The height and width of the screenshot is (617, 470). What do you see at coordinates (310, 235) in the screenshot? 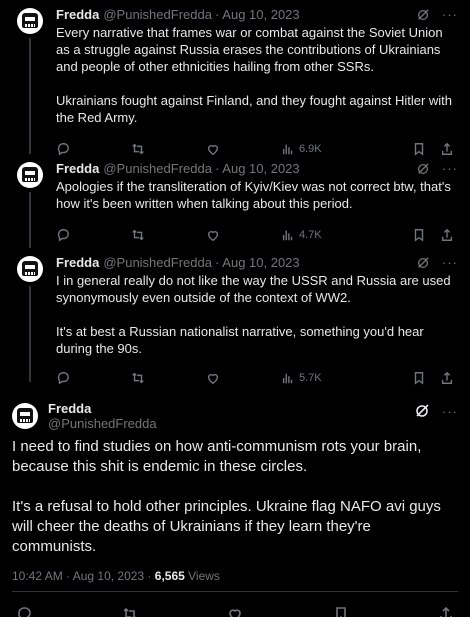
I see `views-count: 4.7K` at bounding box center [310, 235].